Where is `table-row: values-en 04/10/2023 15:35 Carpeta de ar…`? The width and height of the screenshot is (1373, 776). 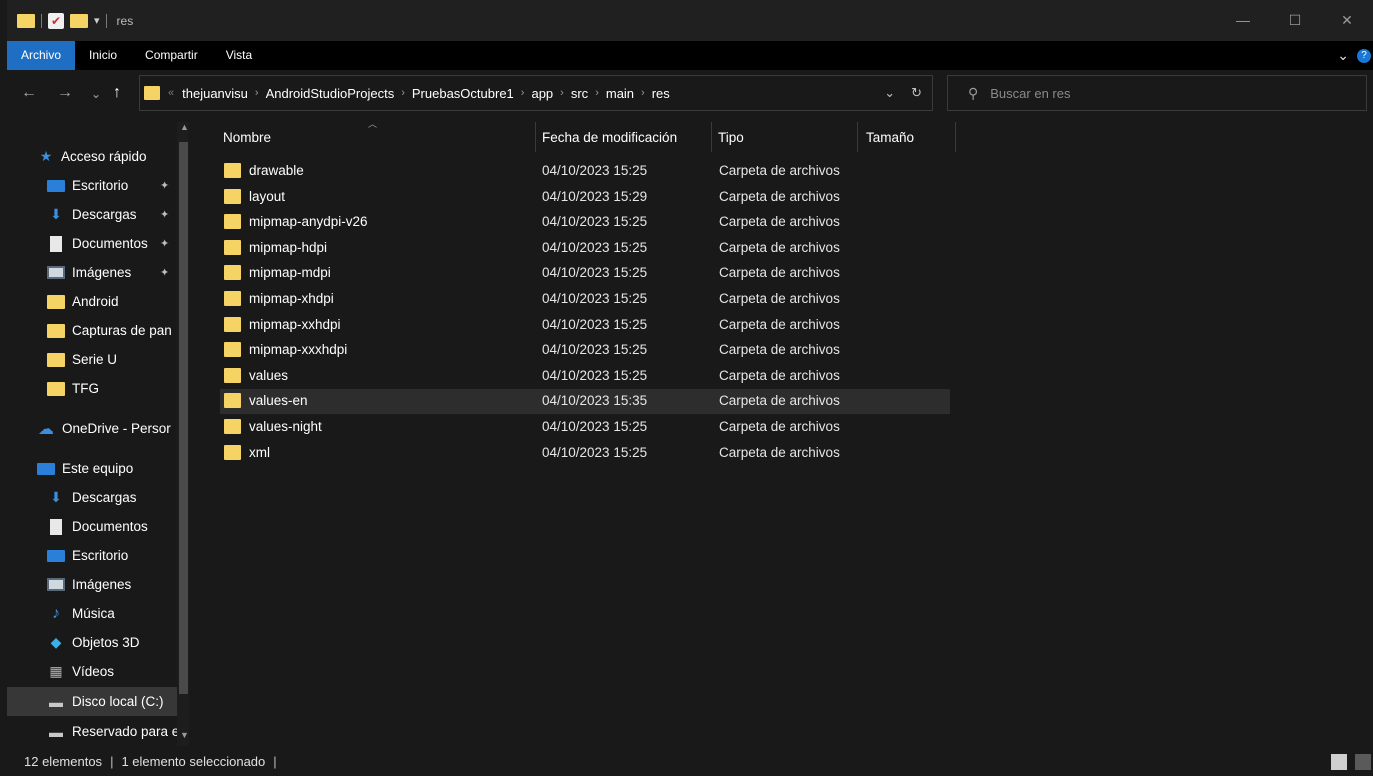
table-row: values-en 04/10/2023 15:35 Carpeta de ar… is located at coordinates (585, 402).